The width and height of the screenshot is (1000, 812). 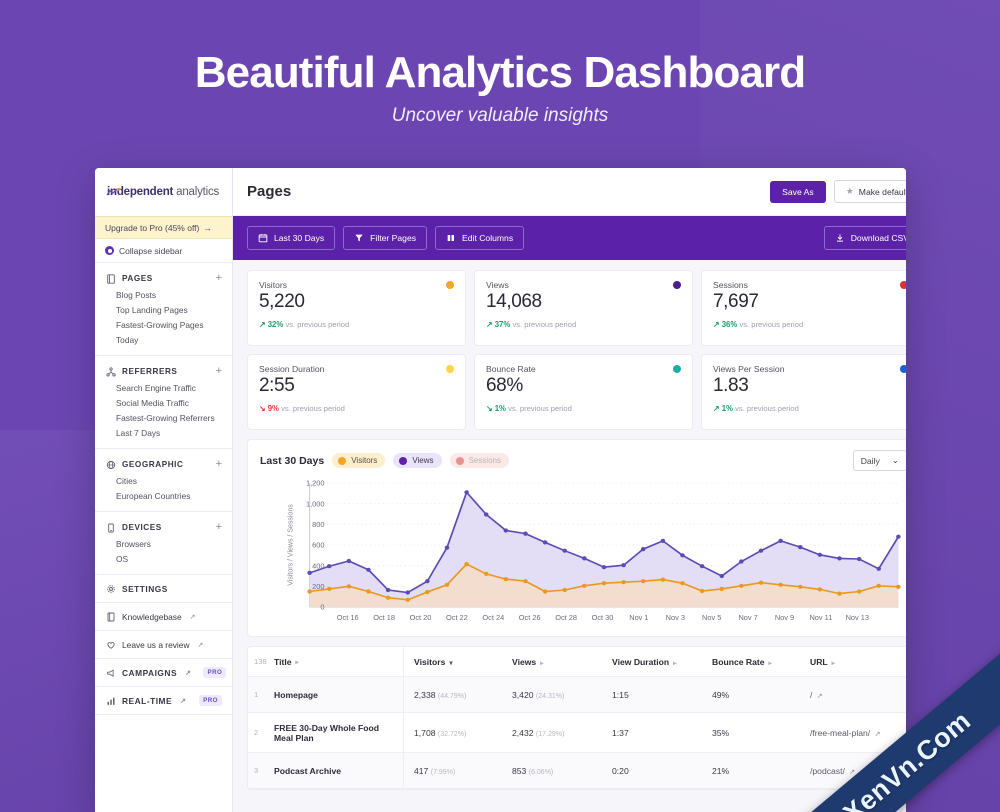 What do you see at coordinates (359, 238) in the screenshot?
I see `filter-icon` at bounding box center [359, 238].